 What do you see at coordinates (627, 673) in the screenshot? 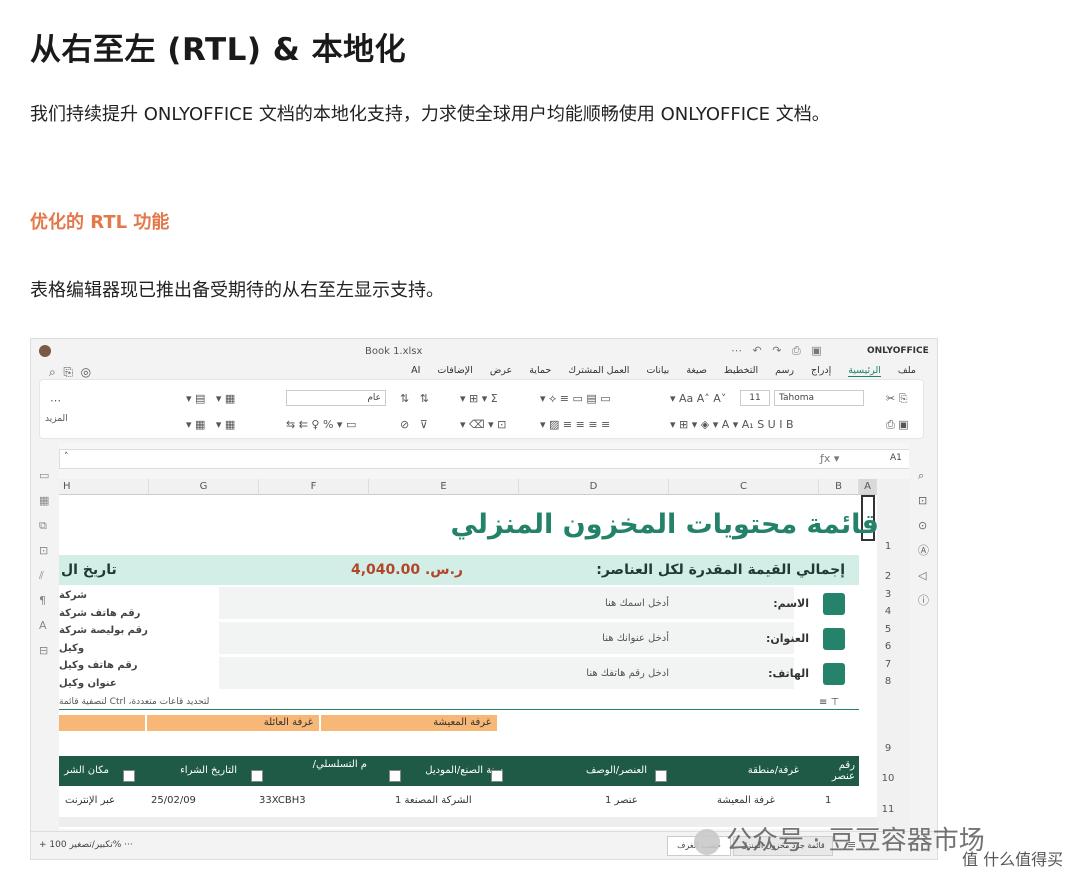
I see `phone-input: ادخل رقم هاتفك هنا` at bounding box center [627, 673].